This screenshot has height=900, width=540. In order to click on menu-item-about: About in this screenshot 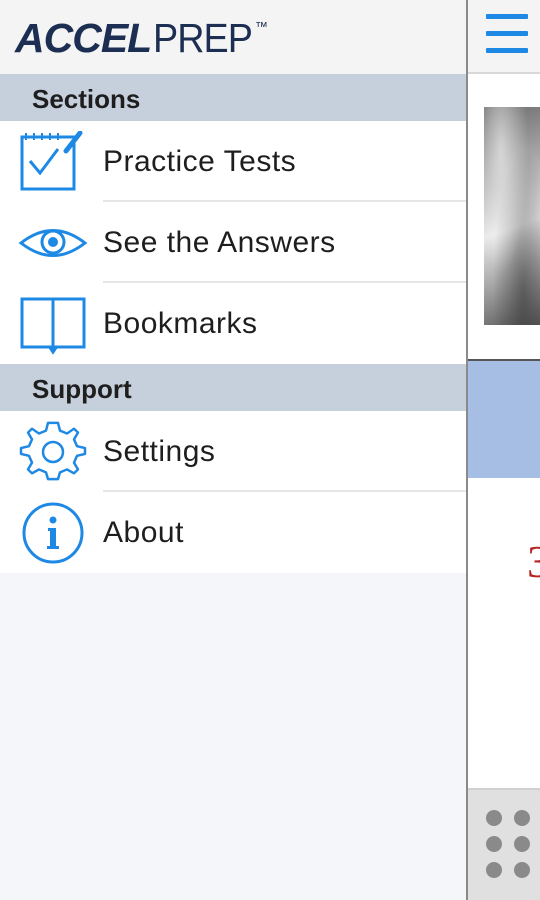, I will do `click(233, 532)`.